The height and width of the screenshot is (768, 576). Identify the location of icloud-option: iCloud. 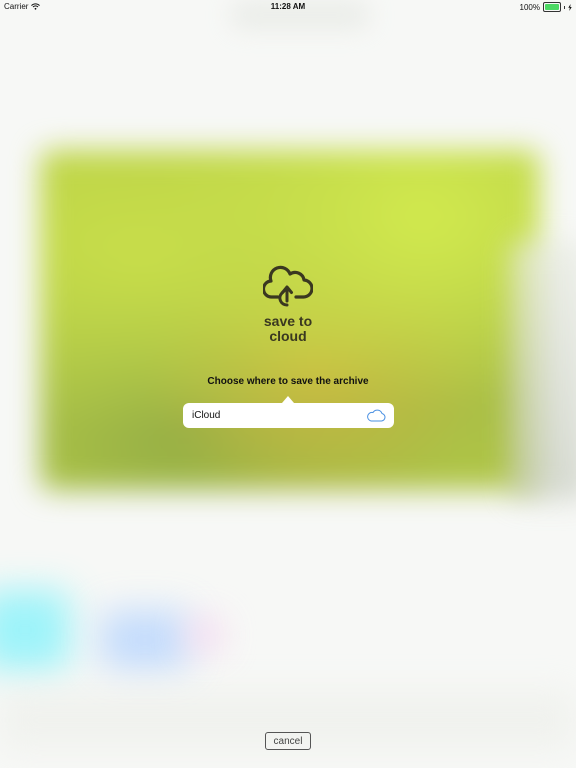
(288, 415).